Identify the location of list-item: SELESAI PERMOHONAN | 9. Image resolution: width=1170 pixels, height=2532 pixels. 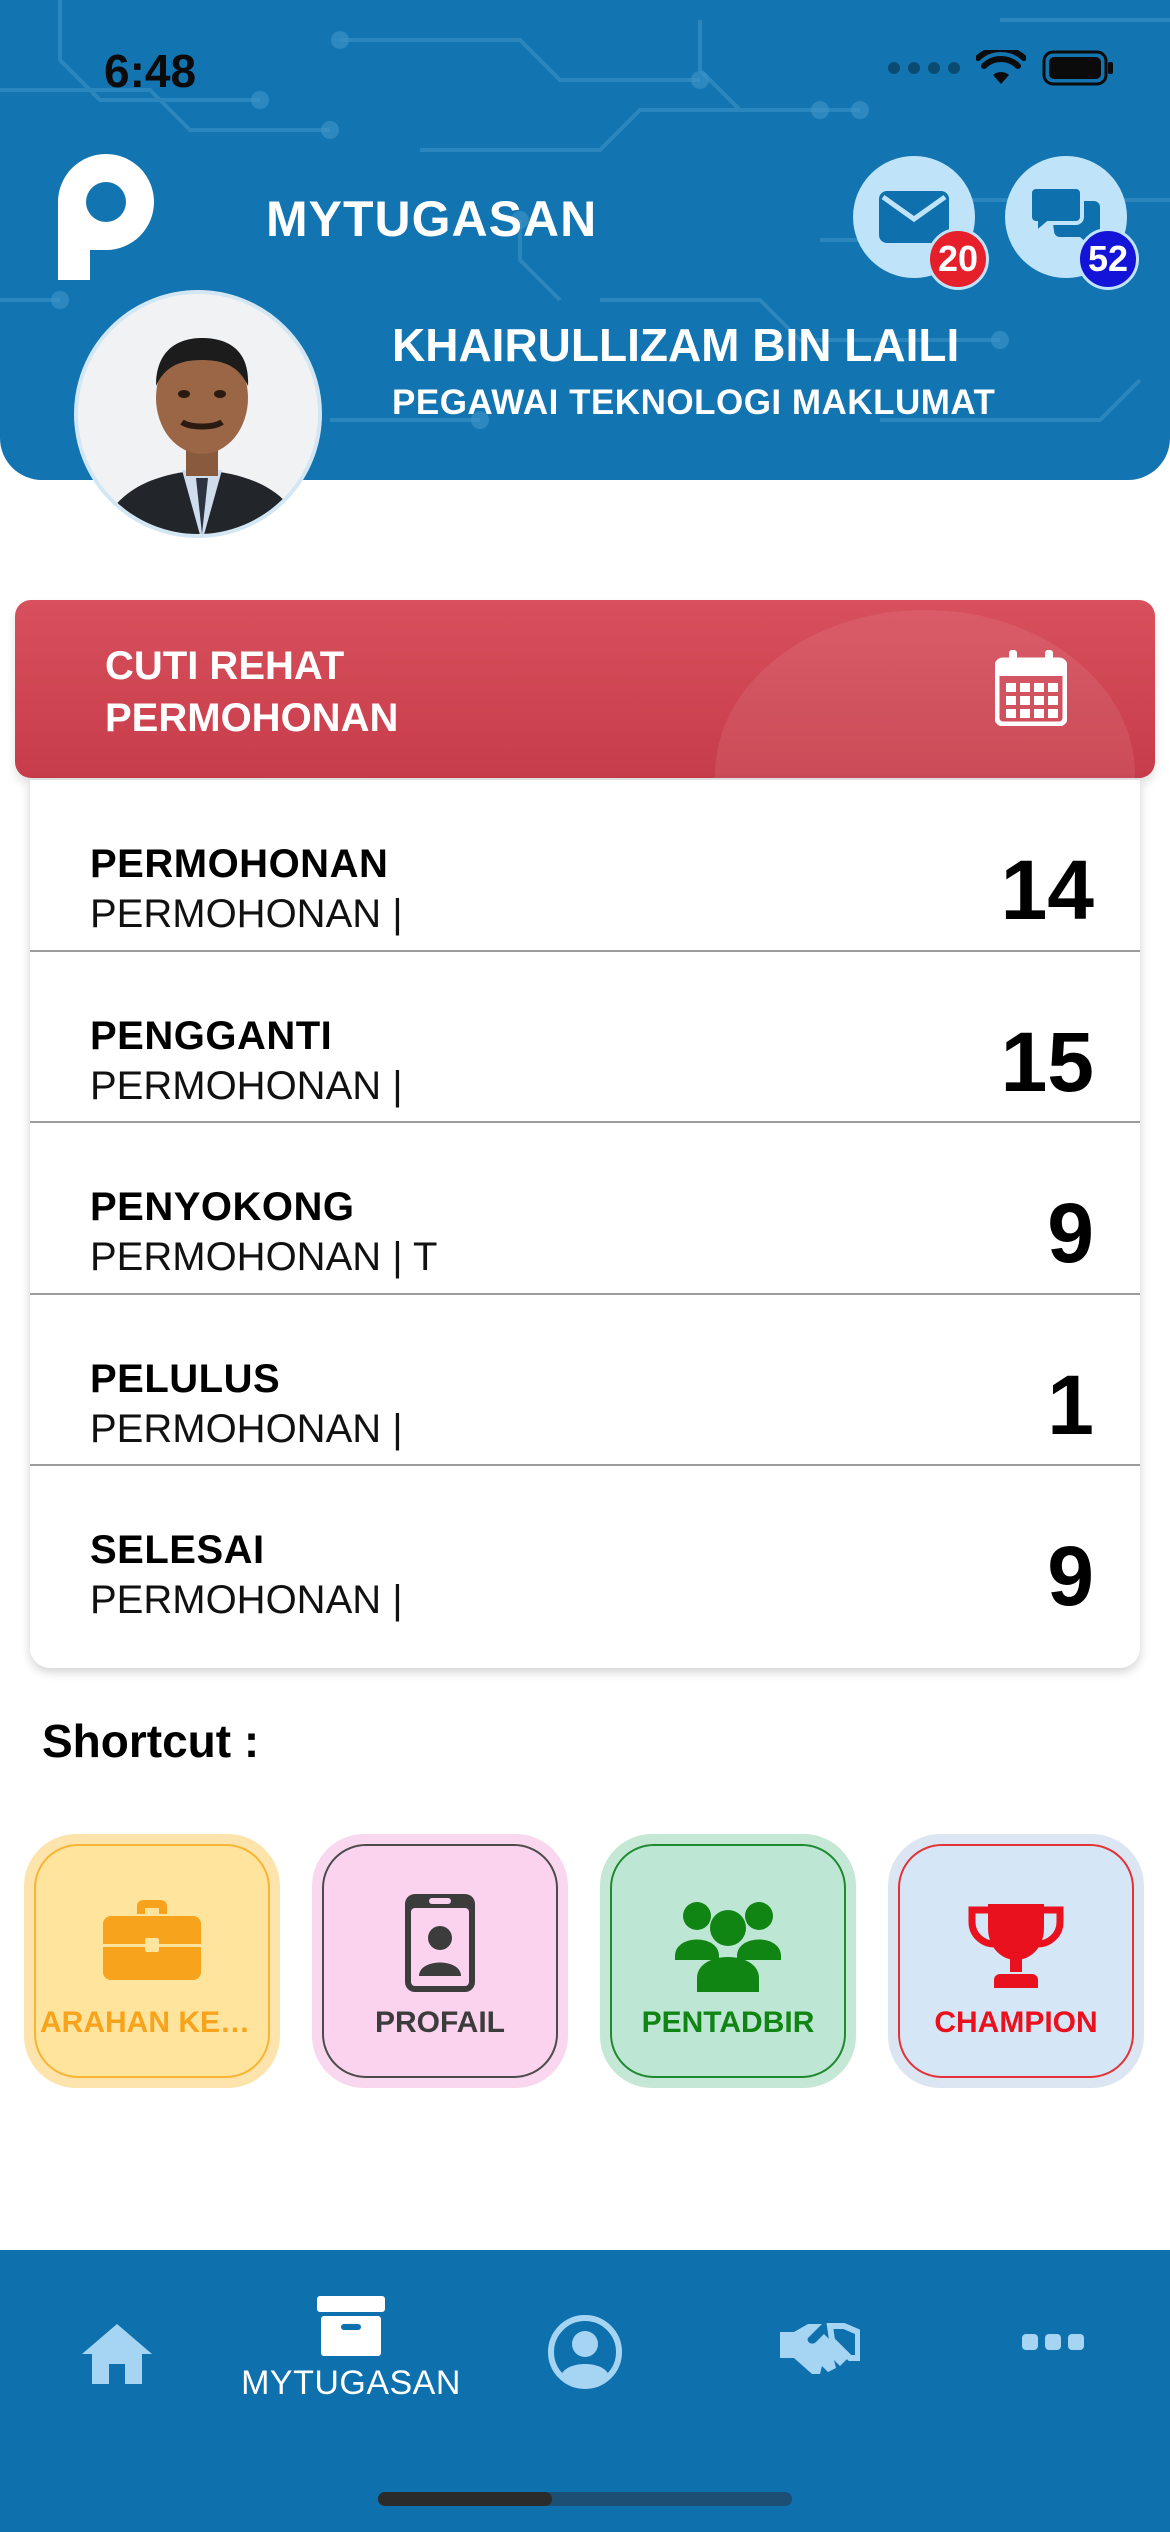
(585, 1552).